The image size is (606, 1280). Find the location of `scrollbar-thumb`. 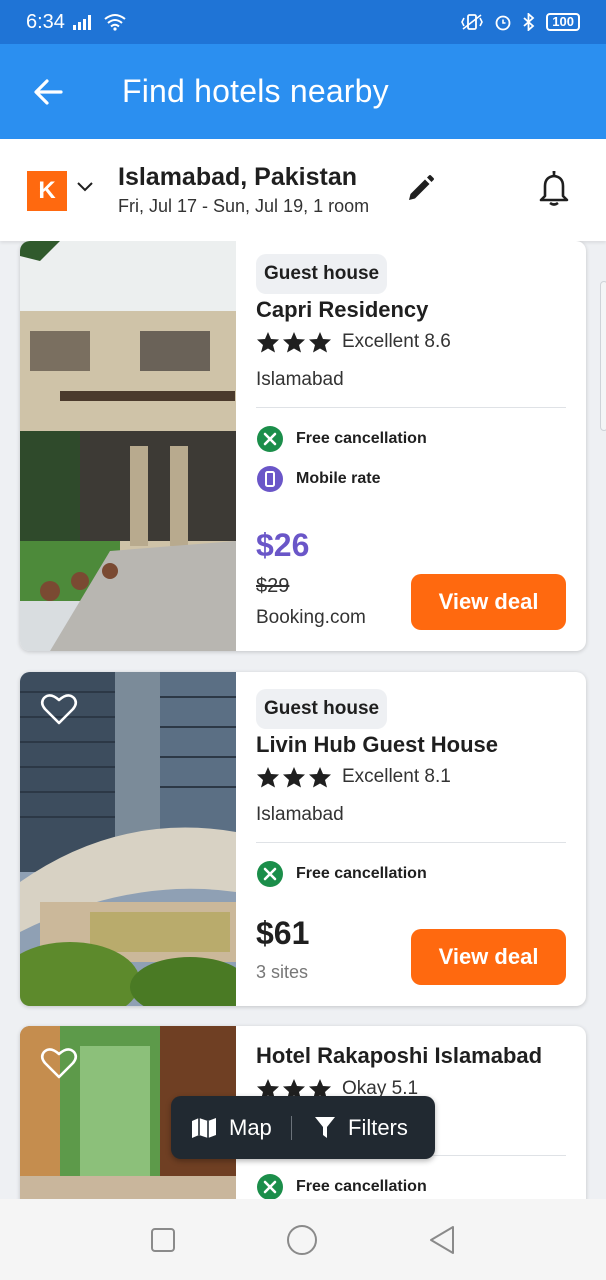

scrollbar-thumb is located at coordinates (603, 356).